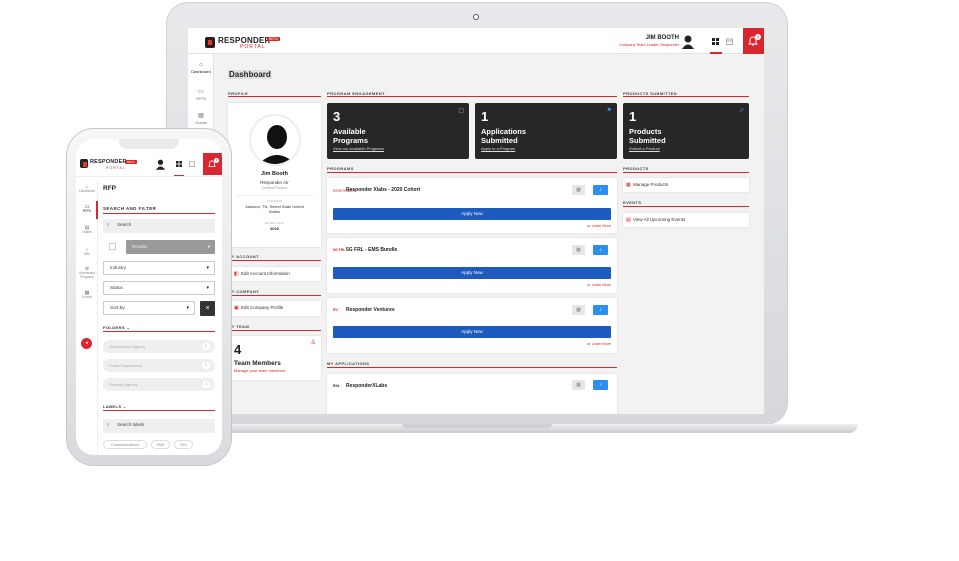 This screenshot has width=959, height=561. What do you see at coordinates (274, 188) in the screenshot?
I see `profile-position: Content Position` at bounding box center [274, 188].